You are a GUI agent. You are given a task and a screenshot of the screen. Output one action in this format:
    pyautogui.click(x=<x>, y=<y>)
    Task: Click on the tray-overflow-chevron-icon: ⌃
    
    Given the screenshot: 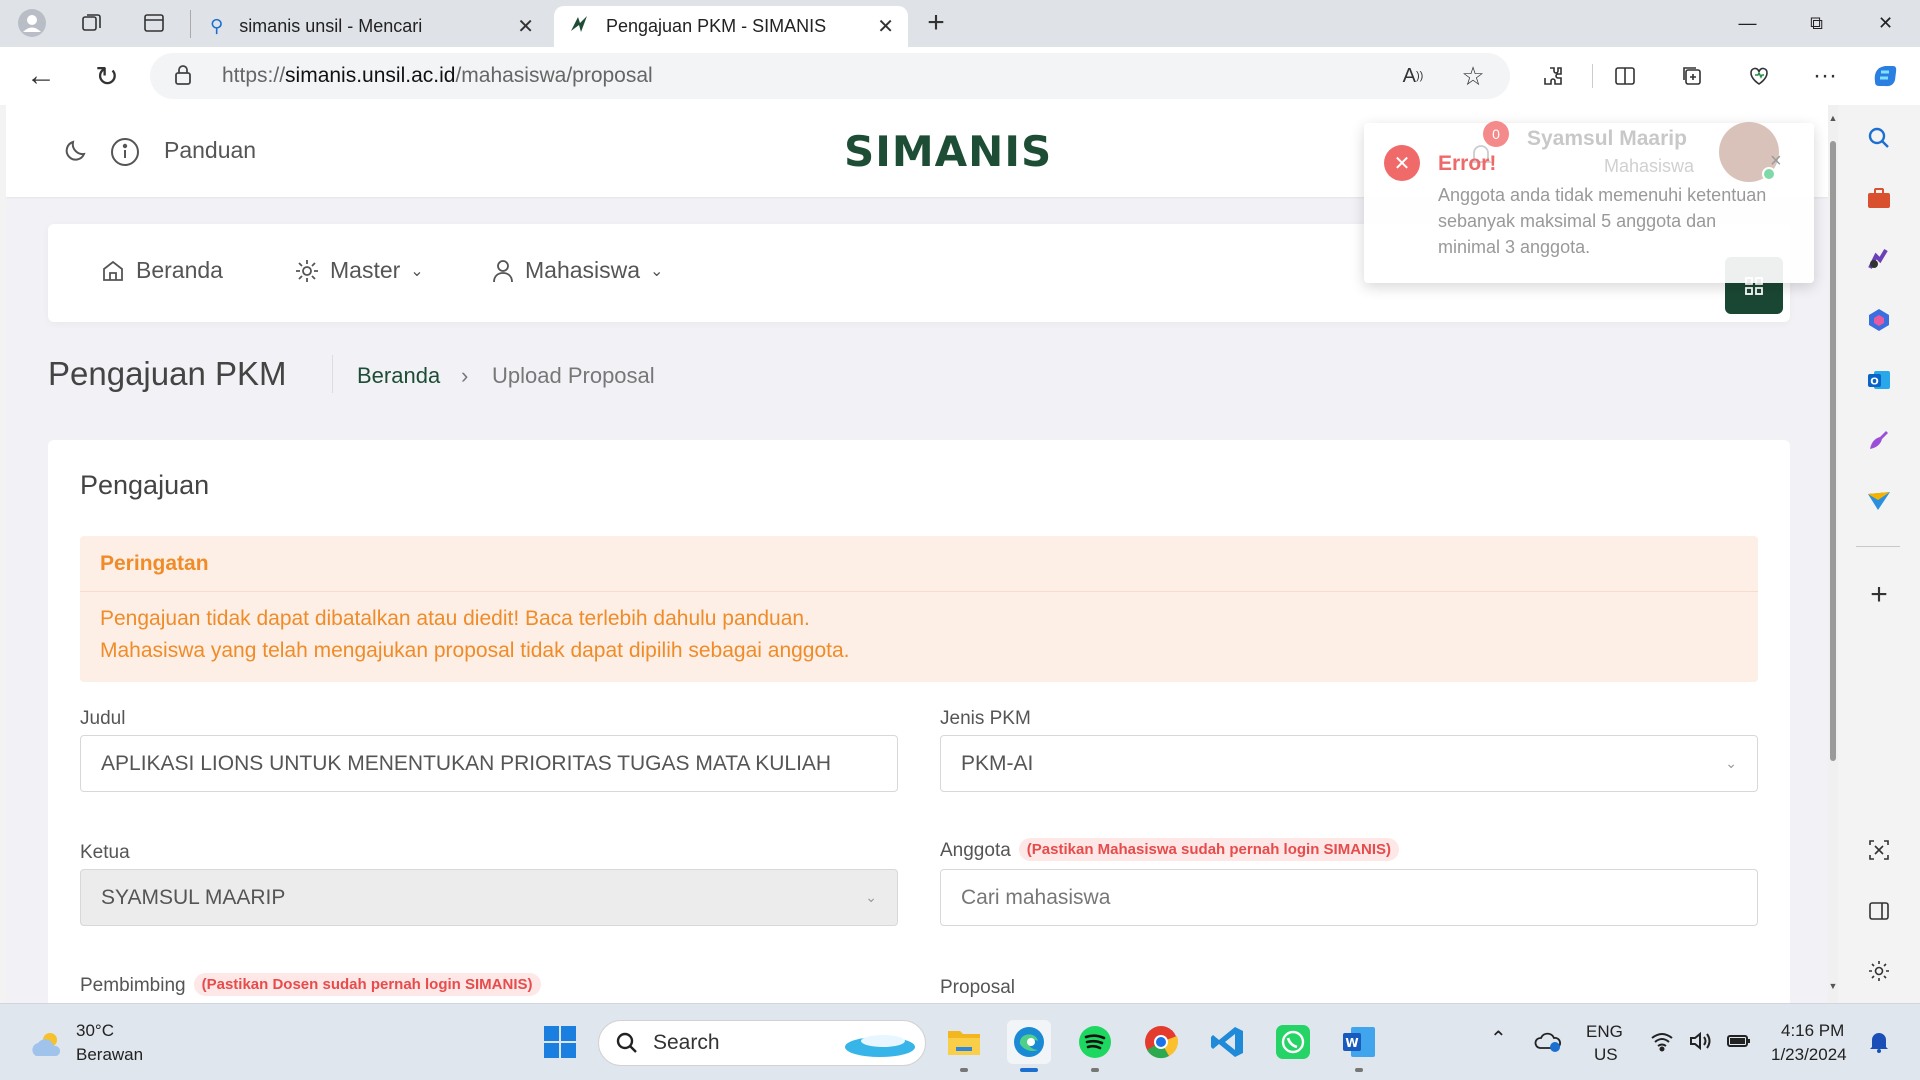 What is the action you would take?
    pyautogui.click(x=1498, y=1038)
    